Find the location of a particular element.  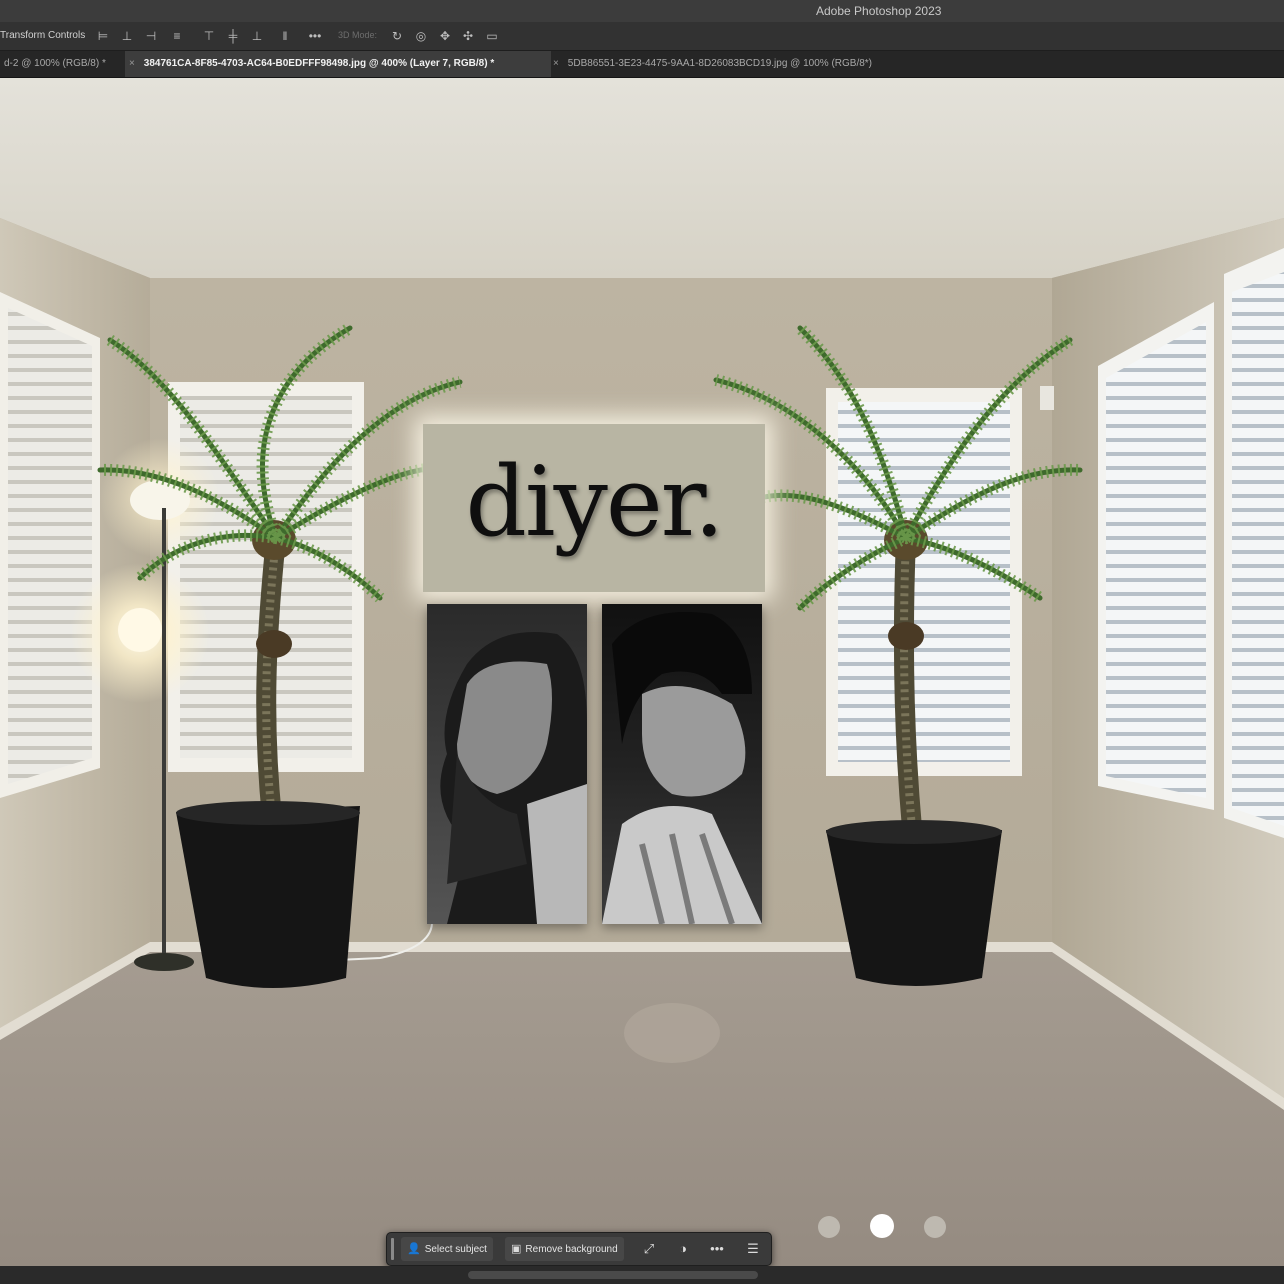

align-left-icon: ⊨ is located at coordinates (103, 36).